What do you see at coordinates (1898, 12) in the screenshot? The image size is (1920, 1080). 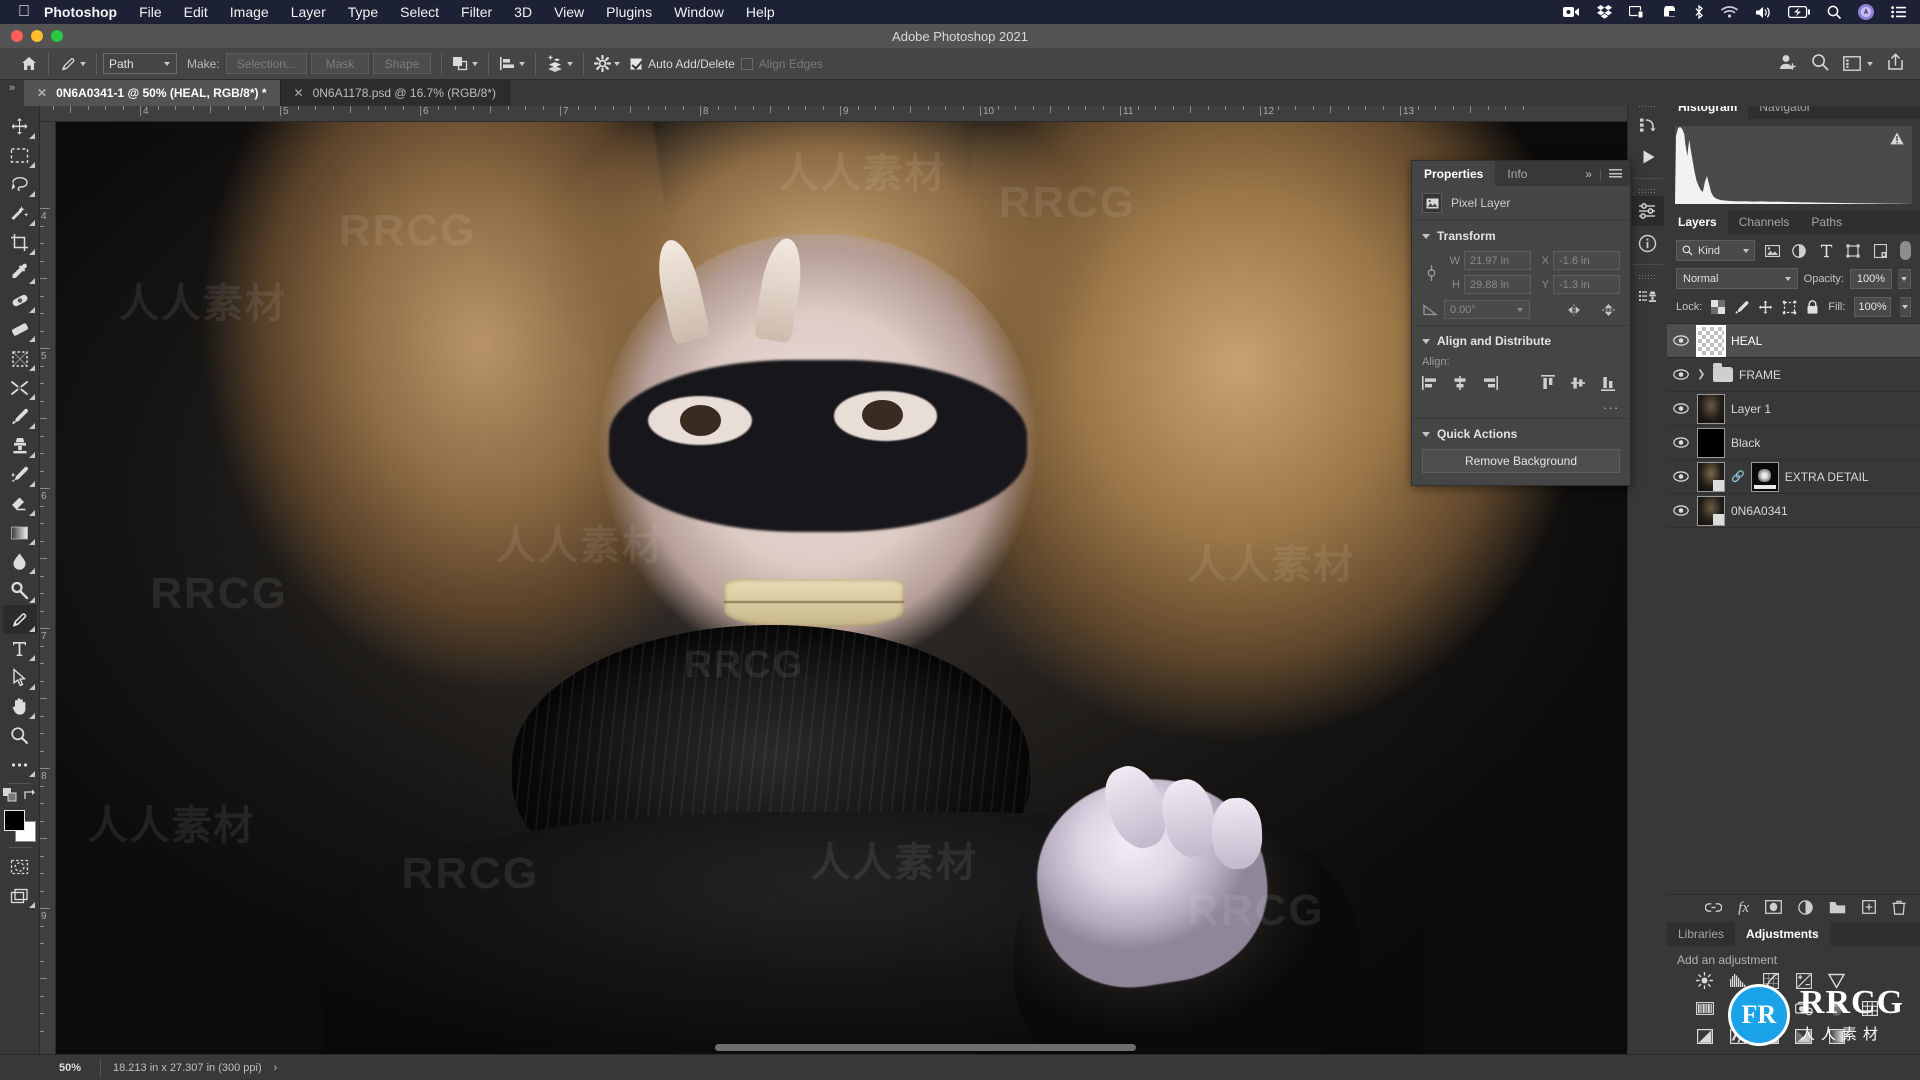 I see `control-center-icon` at bounding box center [1898, 12].